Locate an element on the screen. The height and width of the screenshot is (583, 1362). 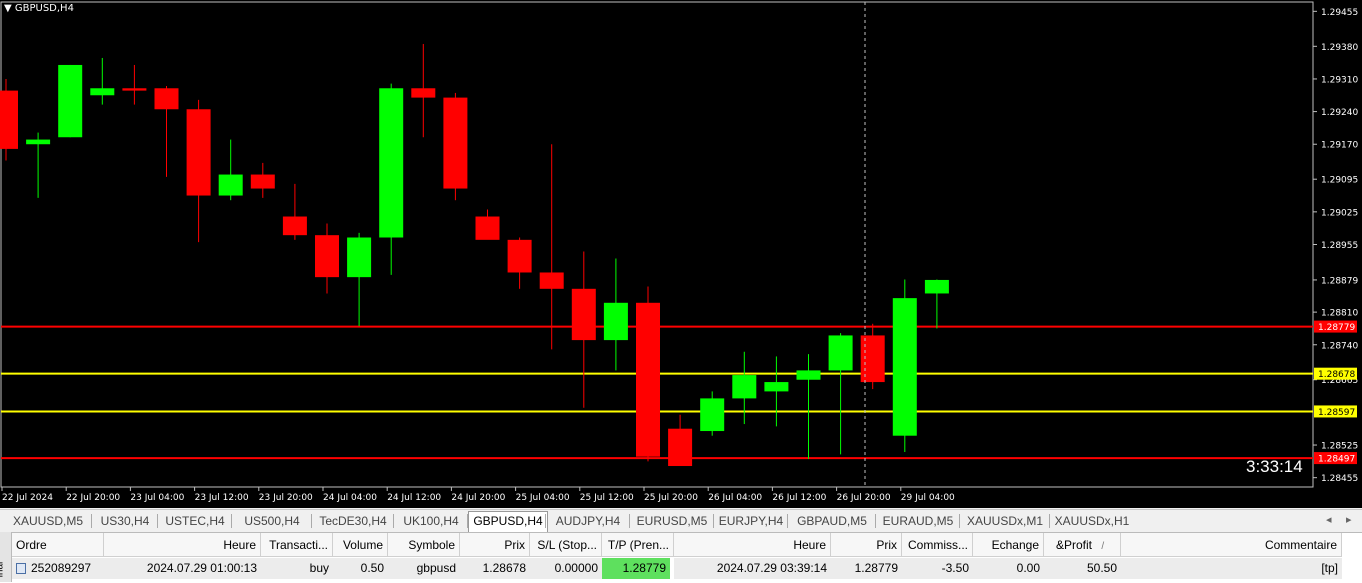
chart-tab: US30,H4 is located at coordinates (125, 521).